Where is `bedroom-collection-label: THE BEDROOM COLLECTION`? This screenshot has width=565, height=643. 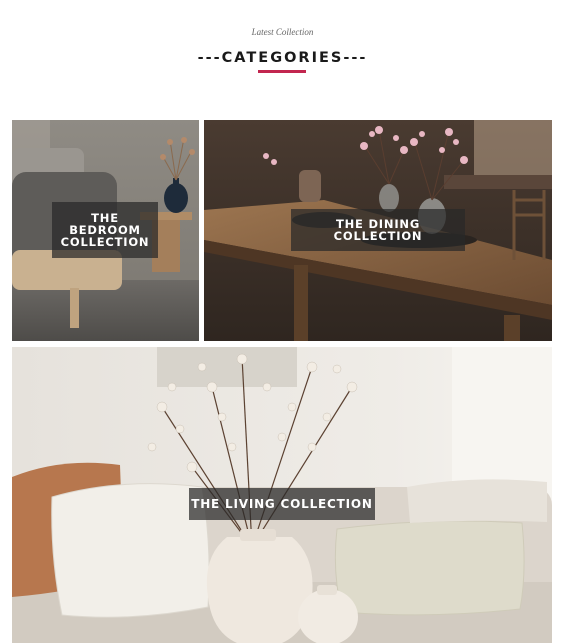
bedroom-collection-label: THE BEDROOM COLLECTION is located at coordinates (105, 230).